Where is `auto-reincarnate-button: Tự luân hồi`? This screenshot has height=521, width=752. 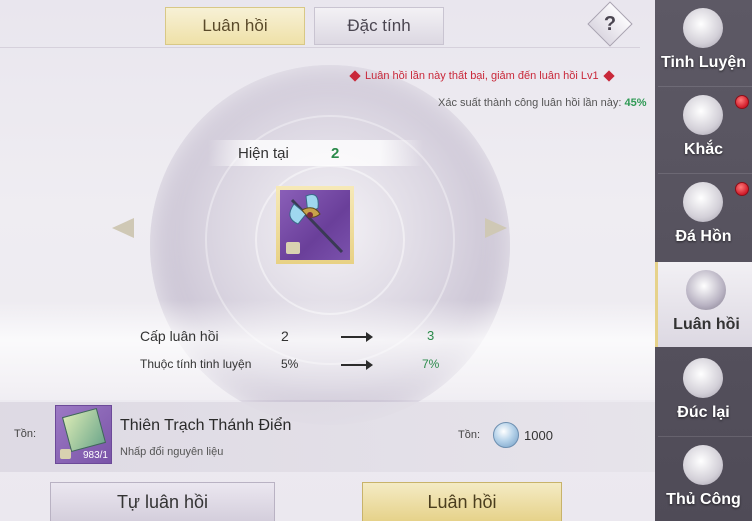
auto-reincarnate-button: Tự luân hồi is located at coordinates (162, 501).